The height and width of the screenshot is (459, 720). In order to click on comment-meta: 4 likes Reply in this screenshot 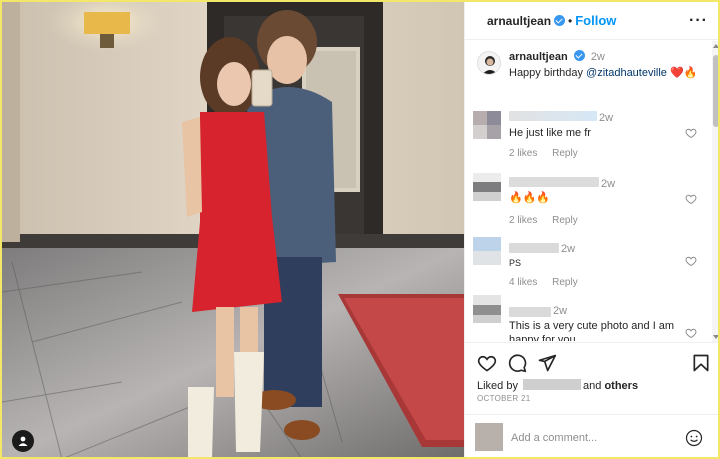, I will do `click(549, 282)`.